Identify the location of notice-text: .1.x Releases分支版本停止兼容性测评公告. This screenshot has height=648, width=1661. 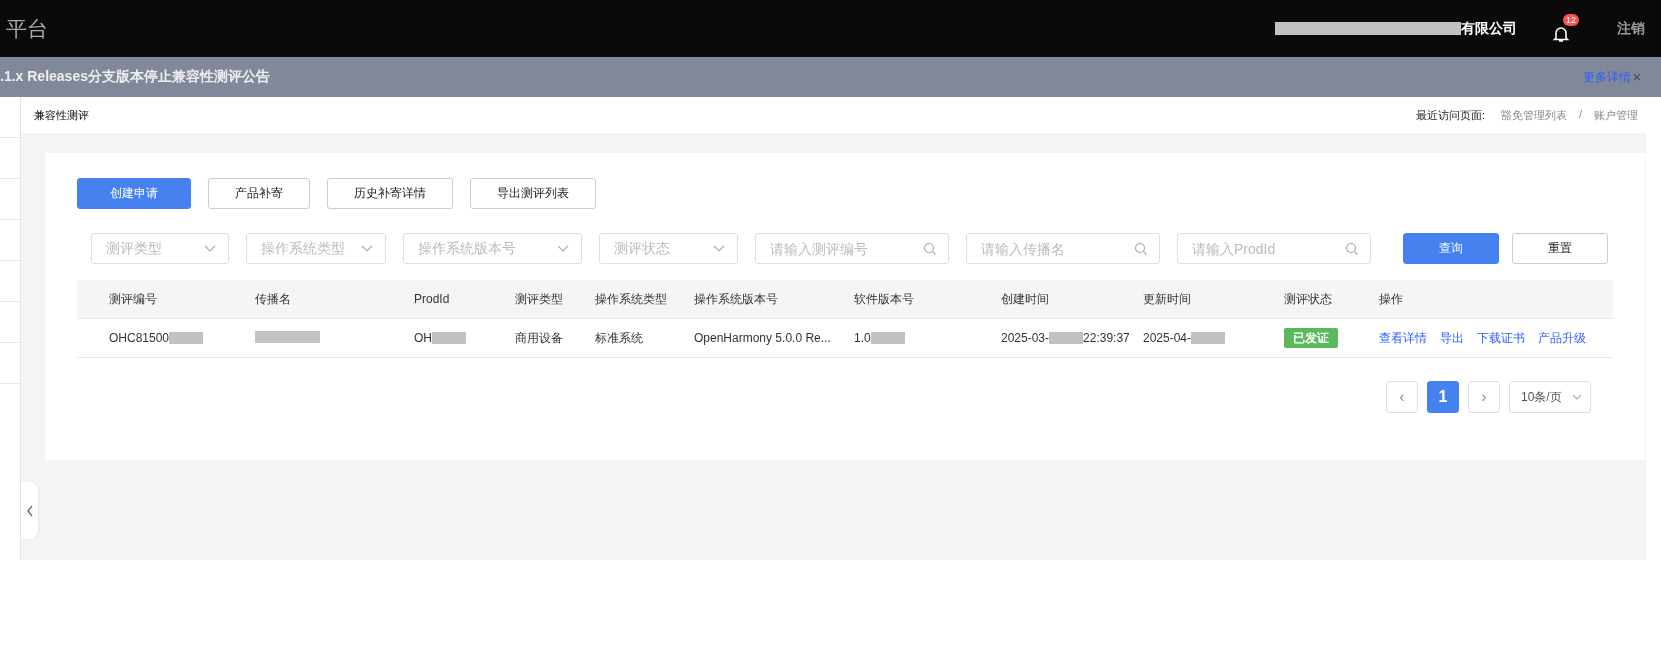
(135, 77).